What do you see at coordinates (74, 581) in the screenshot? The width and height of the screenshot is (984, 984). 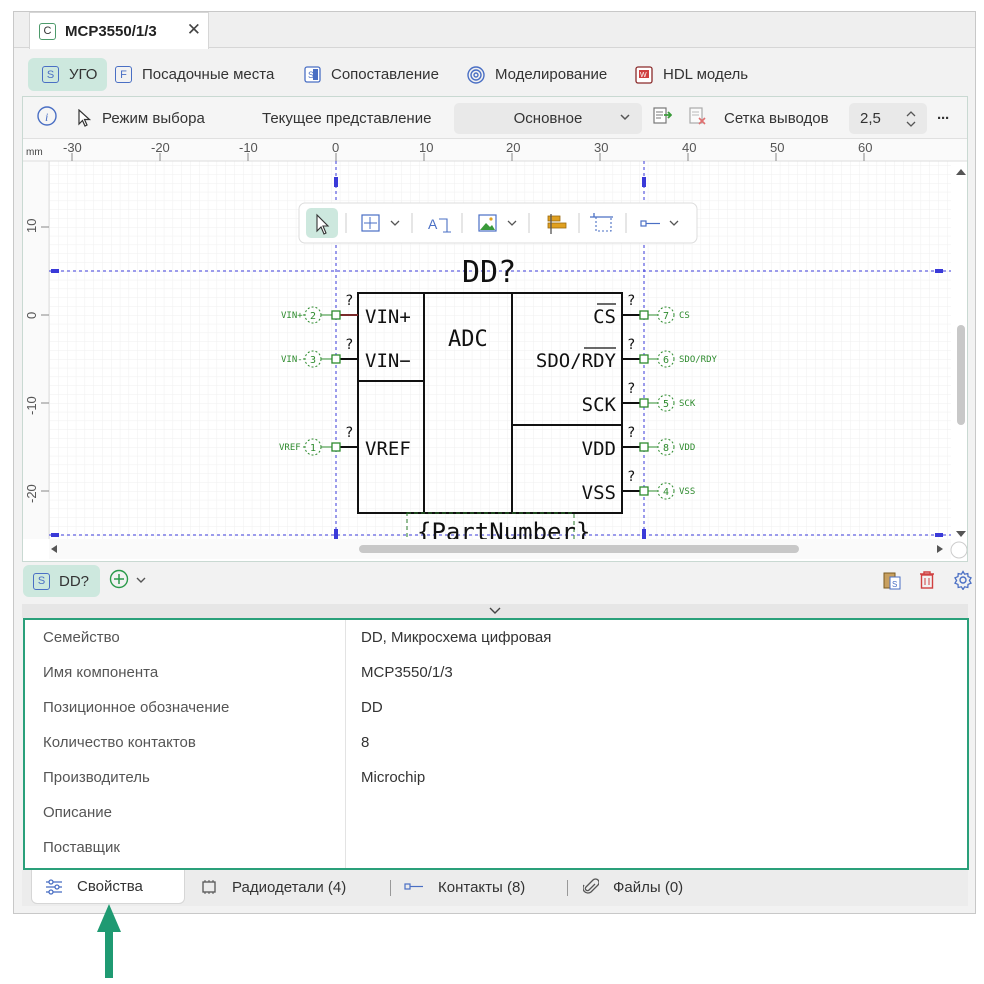 I see `component-label: DD?` at bounding box center [74, 581].